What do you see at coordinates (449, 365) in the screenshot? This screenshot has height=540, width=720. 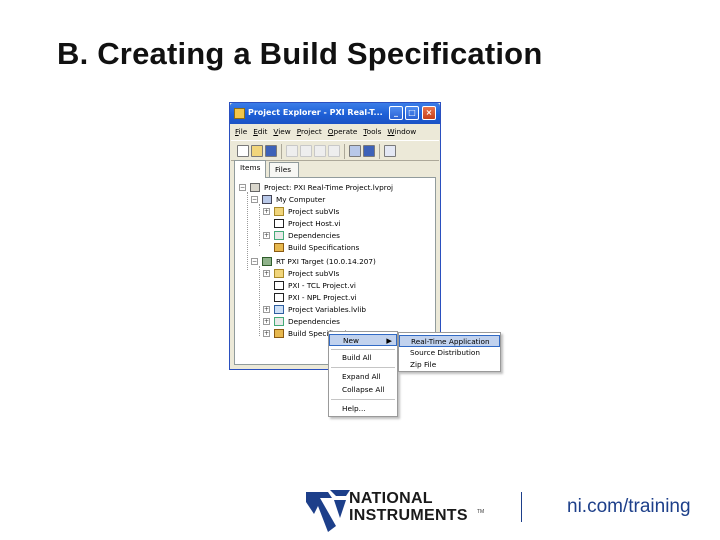 I see `menu-item-zip-file: Zip File` at bounding box center [449, 365].